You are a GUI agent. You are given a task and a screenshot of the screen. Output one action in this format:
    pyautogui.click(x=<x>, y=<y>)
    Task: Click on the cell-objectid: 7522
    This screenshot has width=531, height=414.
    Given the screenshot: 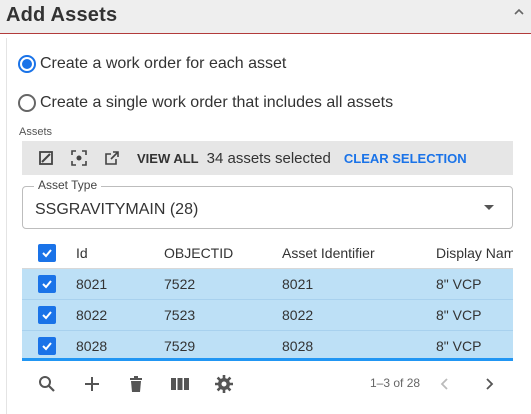 What is the action you would take?
    pyautogui.click(x=180, y=284)
    